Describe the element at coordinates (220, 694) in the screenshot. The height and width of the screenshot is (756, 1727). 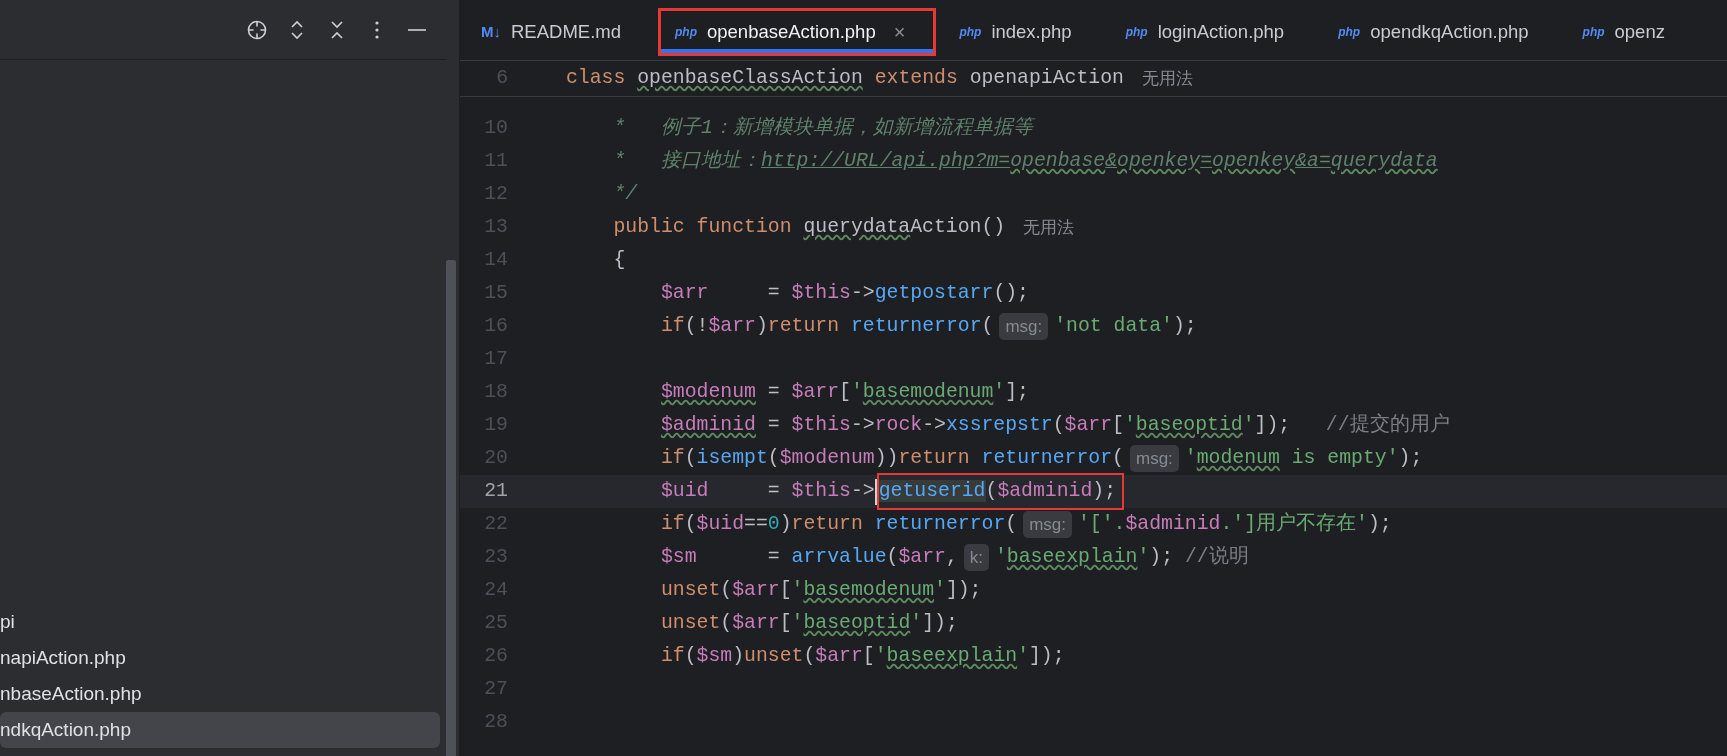
I see `file-item: nbaseAction.php` at that location.